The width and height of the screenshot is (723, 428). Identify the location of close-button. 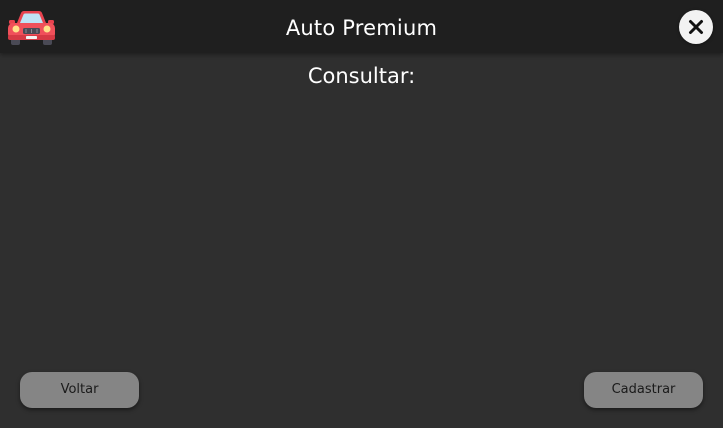
(696, 27).